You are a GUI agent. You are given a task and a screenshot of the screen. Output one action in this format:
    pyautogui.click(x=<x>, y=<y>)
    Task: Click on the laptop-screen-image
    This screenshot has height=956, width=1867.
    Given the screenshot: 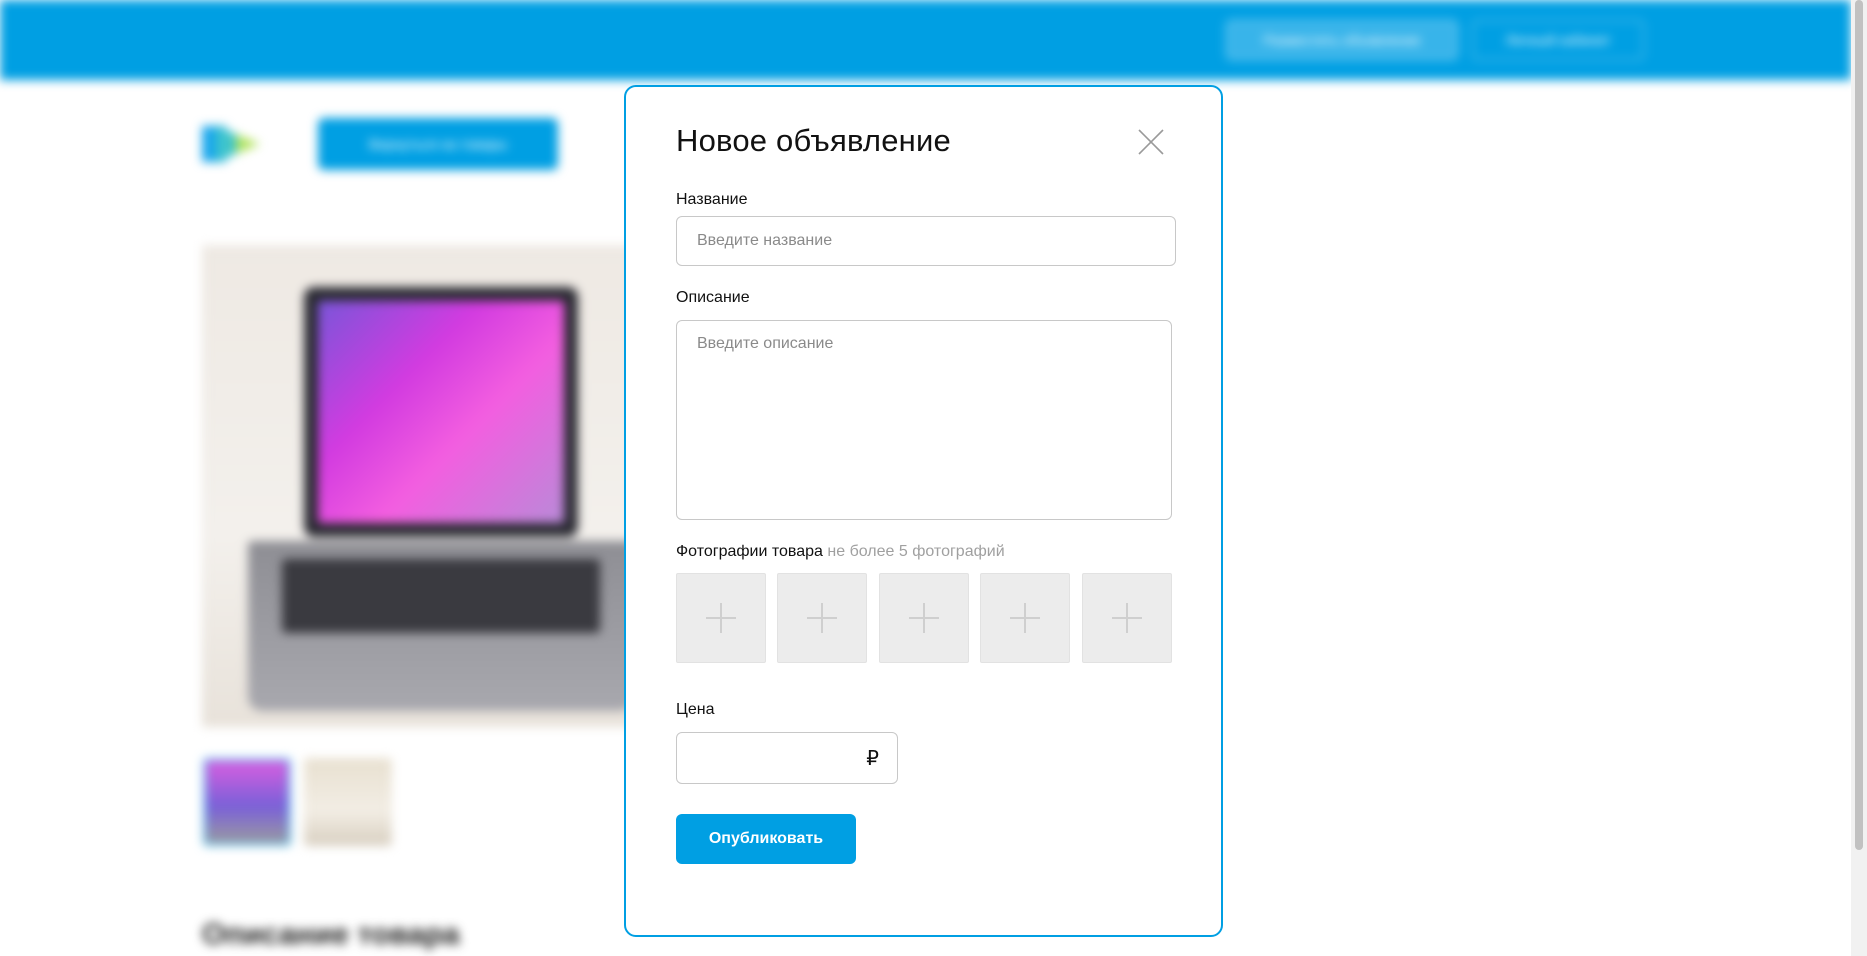 What is the action you would take?
    pyautogui.click(x=441, y=412)
    